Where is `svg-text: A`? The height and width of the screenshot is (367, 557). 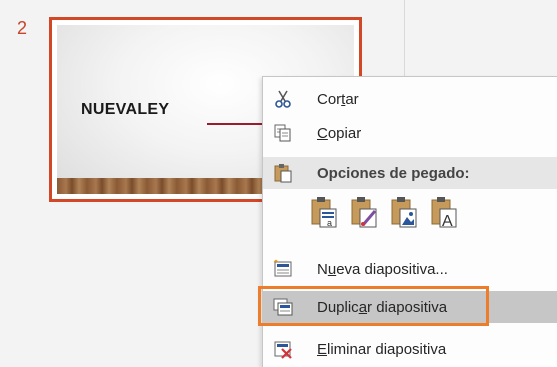 svg-text: A is located at coordinates (447, 221).